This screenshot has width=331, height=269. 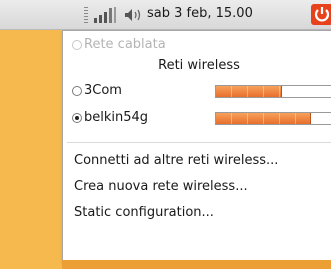 What do you see at coordinates (197, 45) in the screenshot?
I see `menu-item-wired: Rete cablata` at bounding box center [197, 45].